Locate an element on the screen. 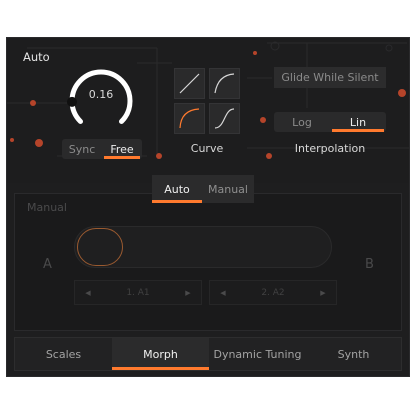 Image resolution: width=416 pixels, height=416 pixels. interpolation-label: Interpolation is located at coordinates (330, 148).